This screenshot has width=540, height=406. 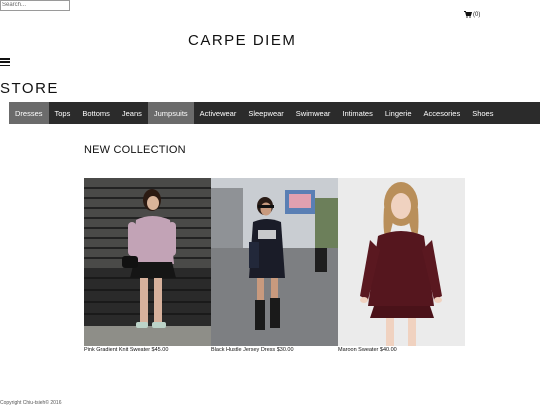 I want to click on nav-item-dresses: Dresses, so click(x=29, y=113).